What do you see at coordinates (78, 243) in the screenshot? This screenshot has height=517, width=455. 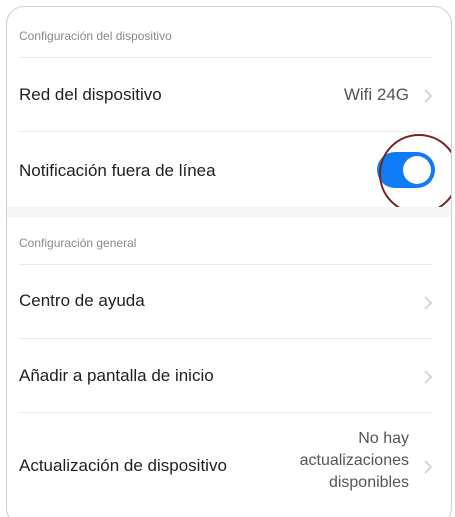 I see `section-header-general: Configuración general` at bounding box center [78, 243].